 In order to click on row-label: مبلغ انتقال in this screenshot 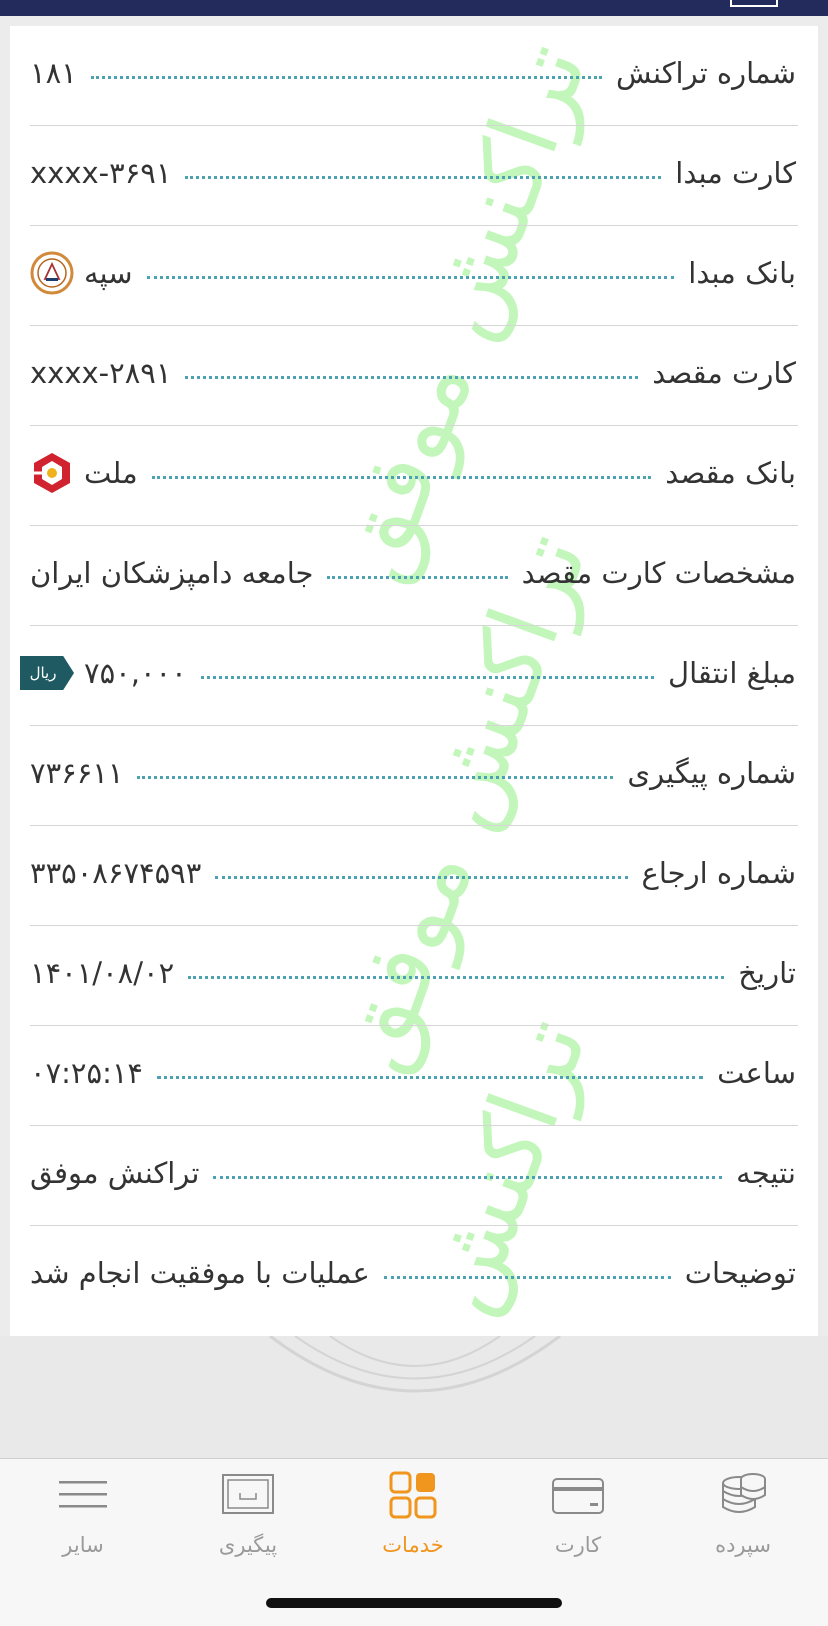, I will do `click(732, 673)`.